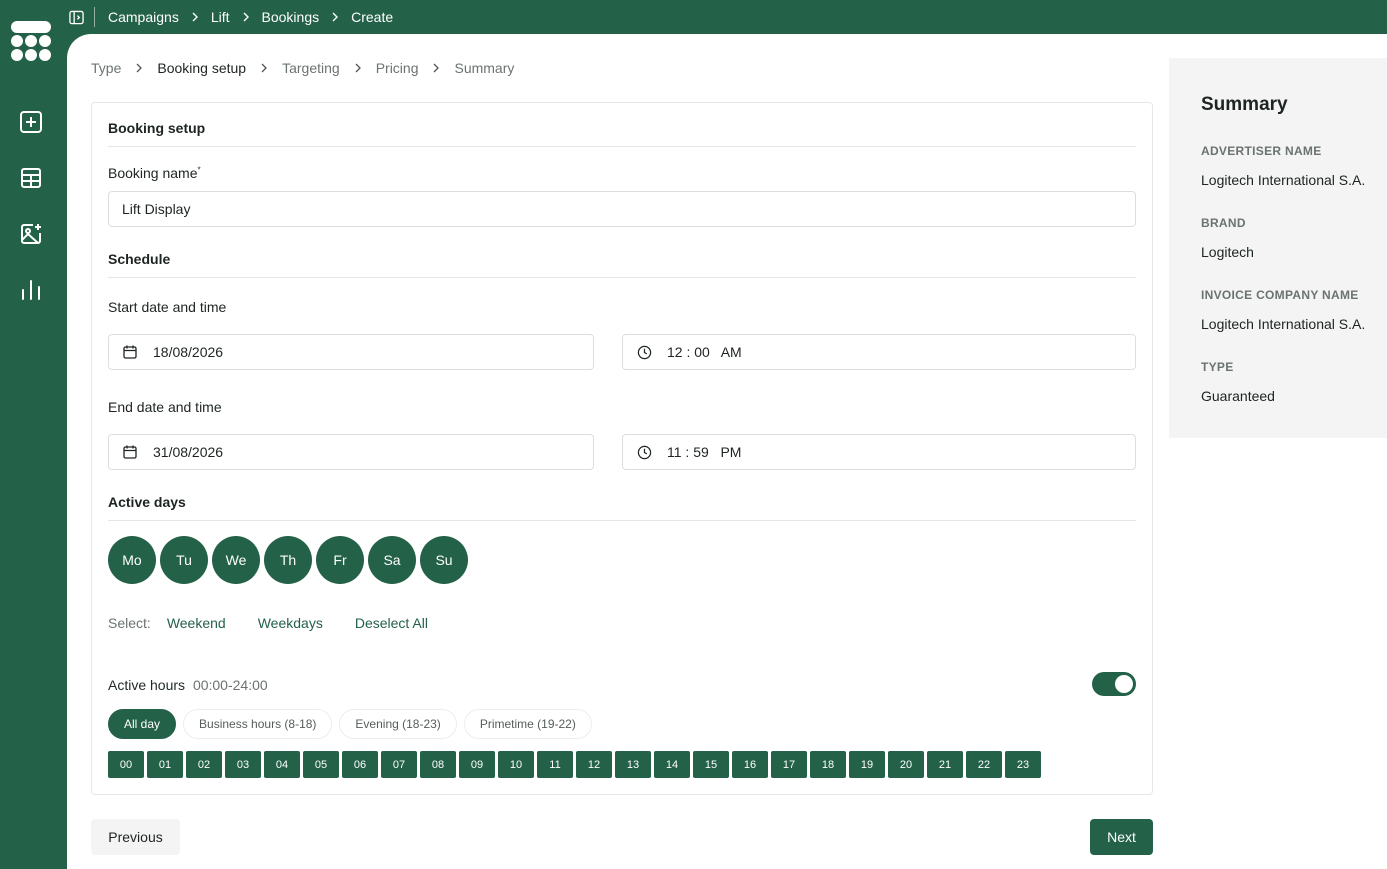 The width and height of the screenshot is (1387, 869). Describe the element at coordinates (633, 764) in the screenshot. I see `hour-cell-13: 13` at that location.